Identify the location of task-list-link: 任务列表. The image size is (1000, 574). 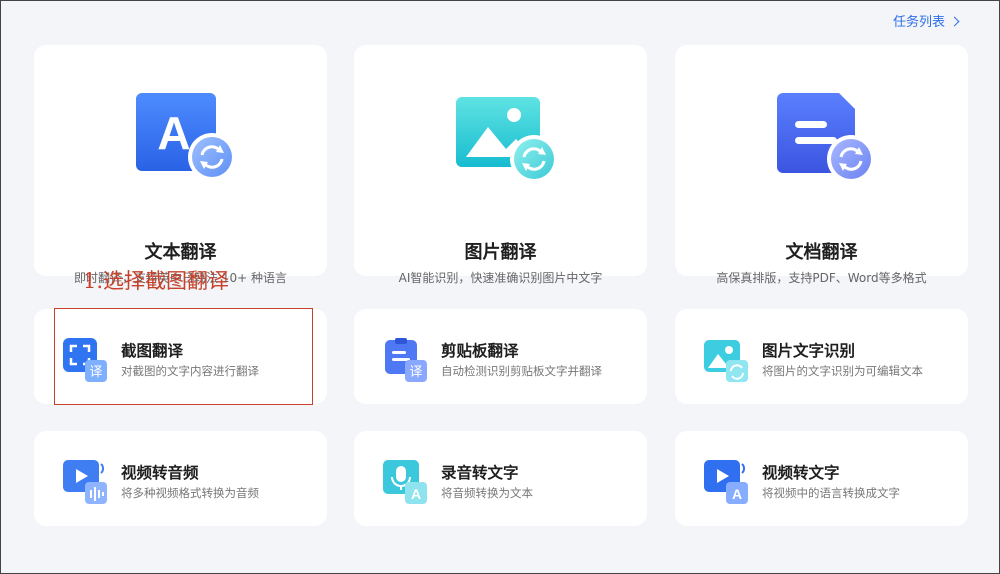
(926, 20).